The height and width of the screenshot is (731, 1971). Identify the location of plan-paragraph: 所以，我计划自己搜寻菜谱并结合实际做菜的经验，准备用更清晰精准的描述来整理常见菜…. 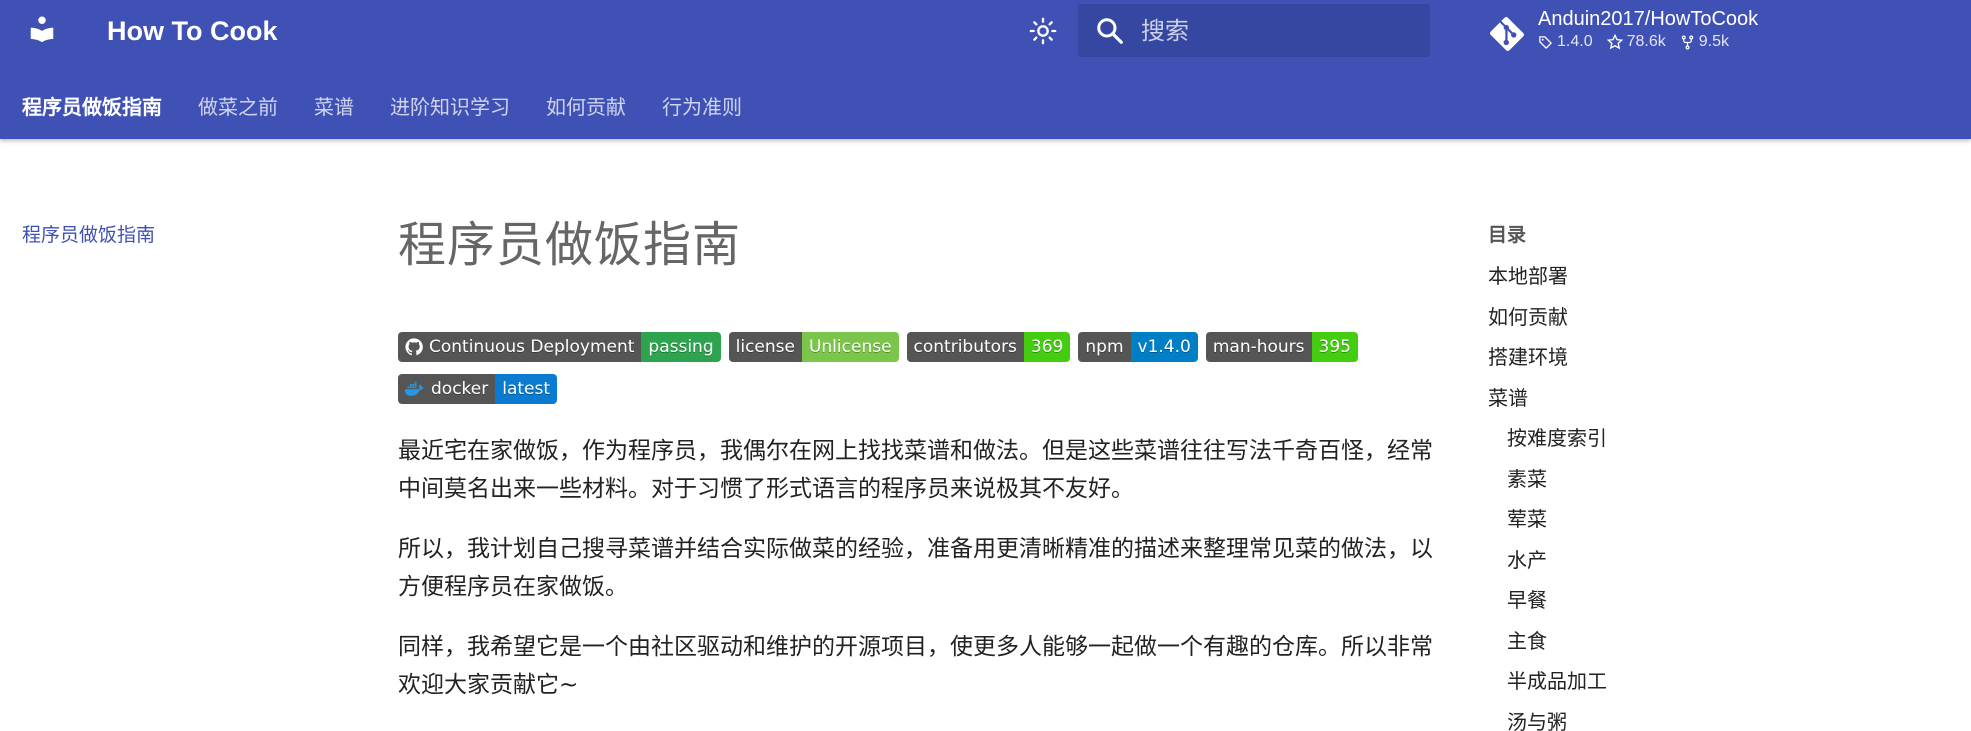
(915, 568).